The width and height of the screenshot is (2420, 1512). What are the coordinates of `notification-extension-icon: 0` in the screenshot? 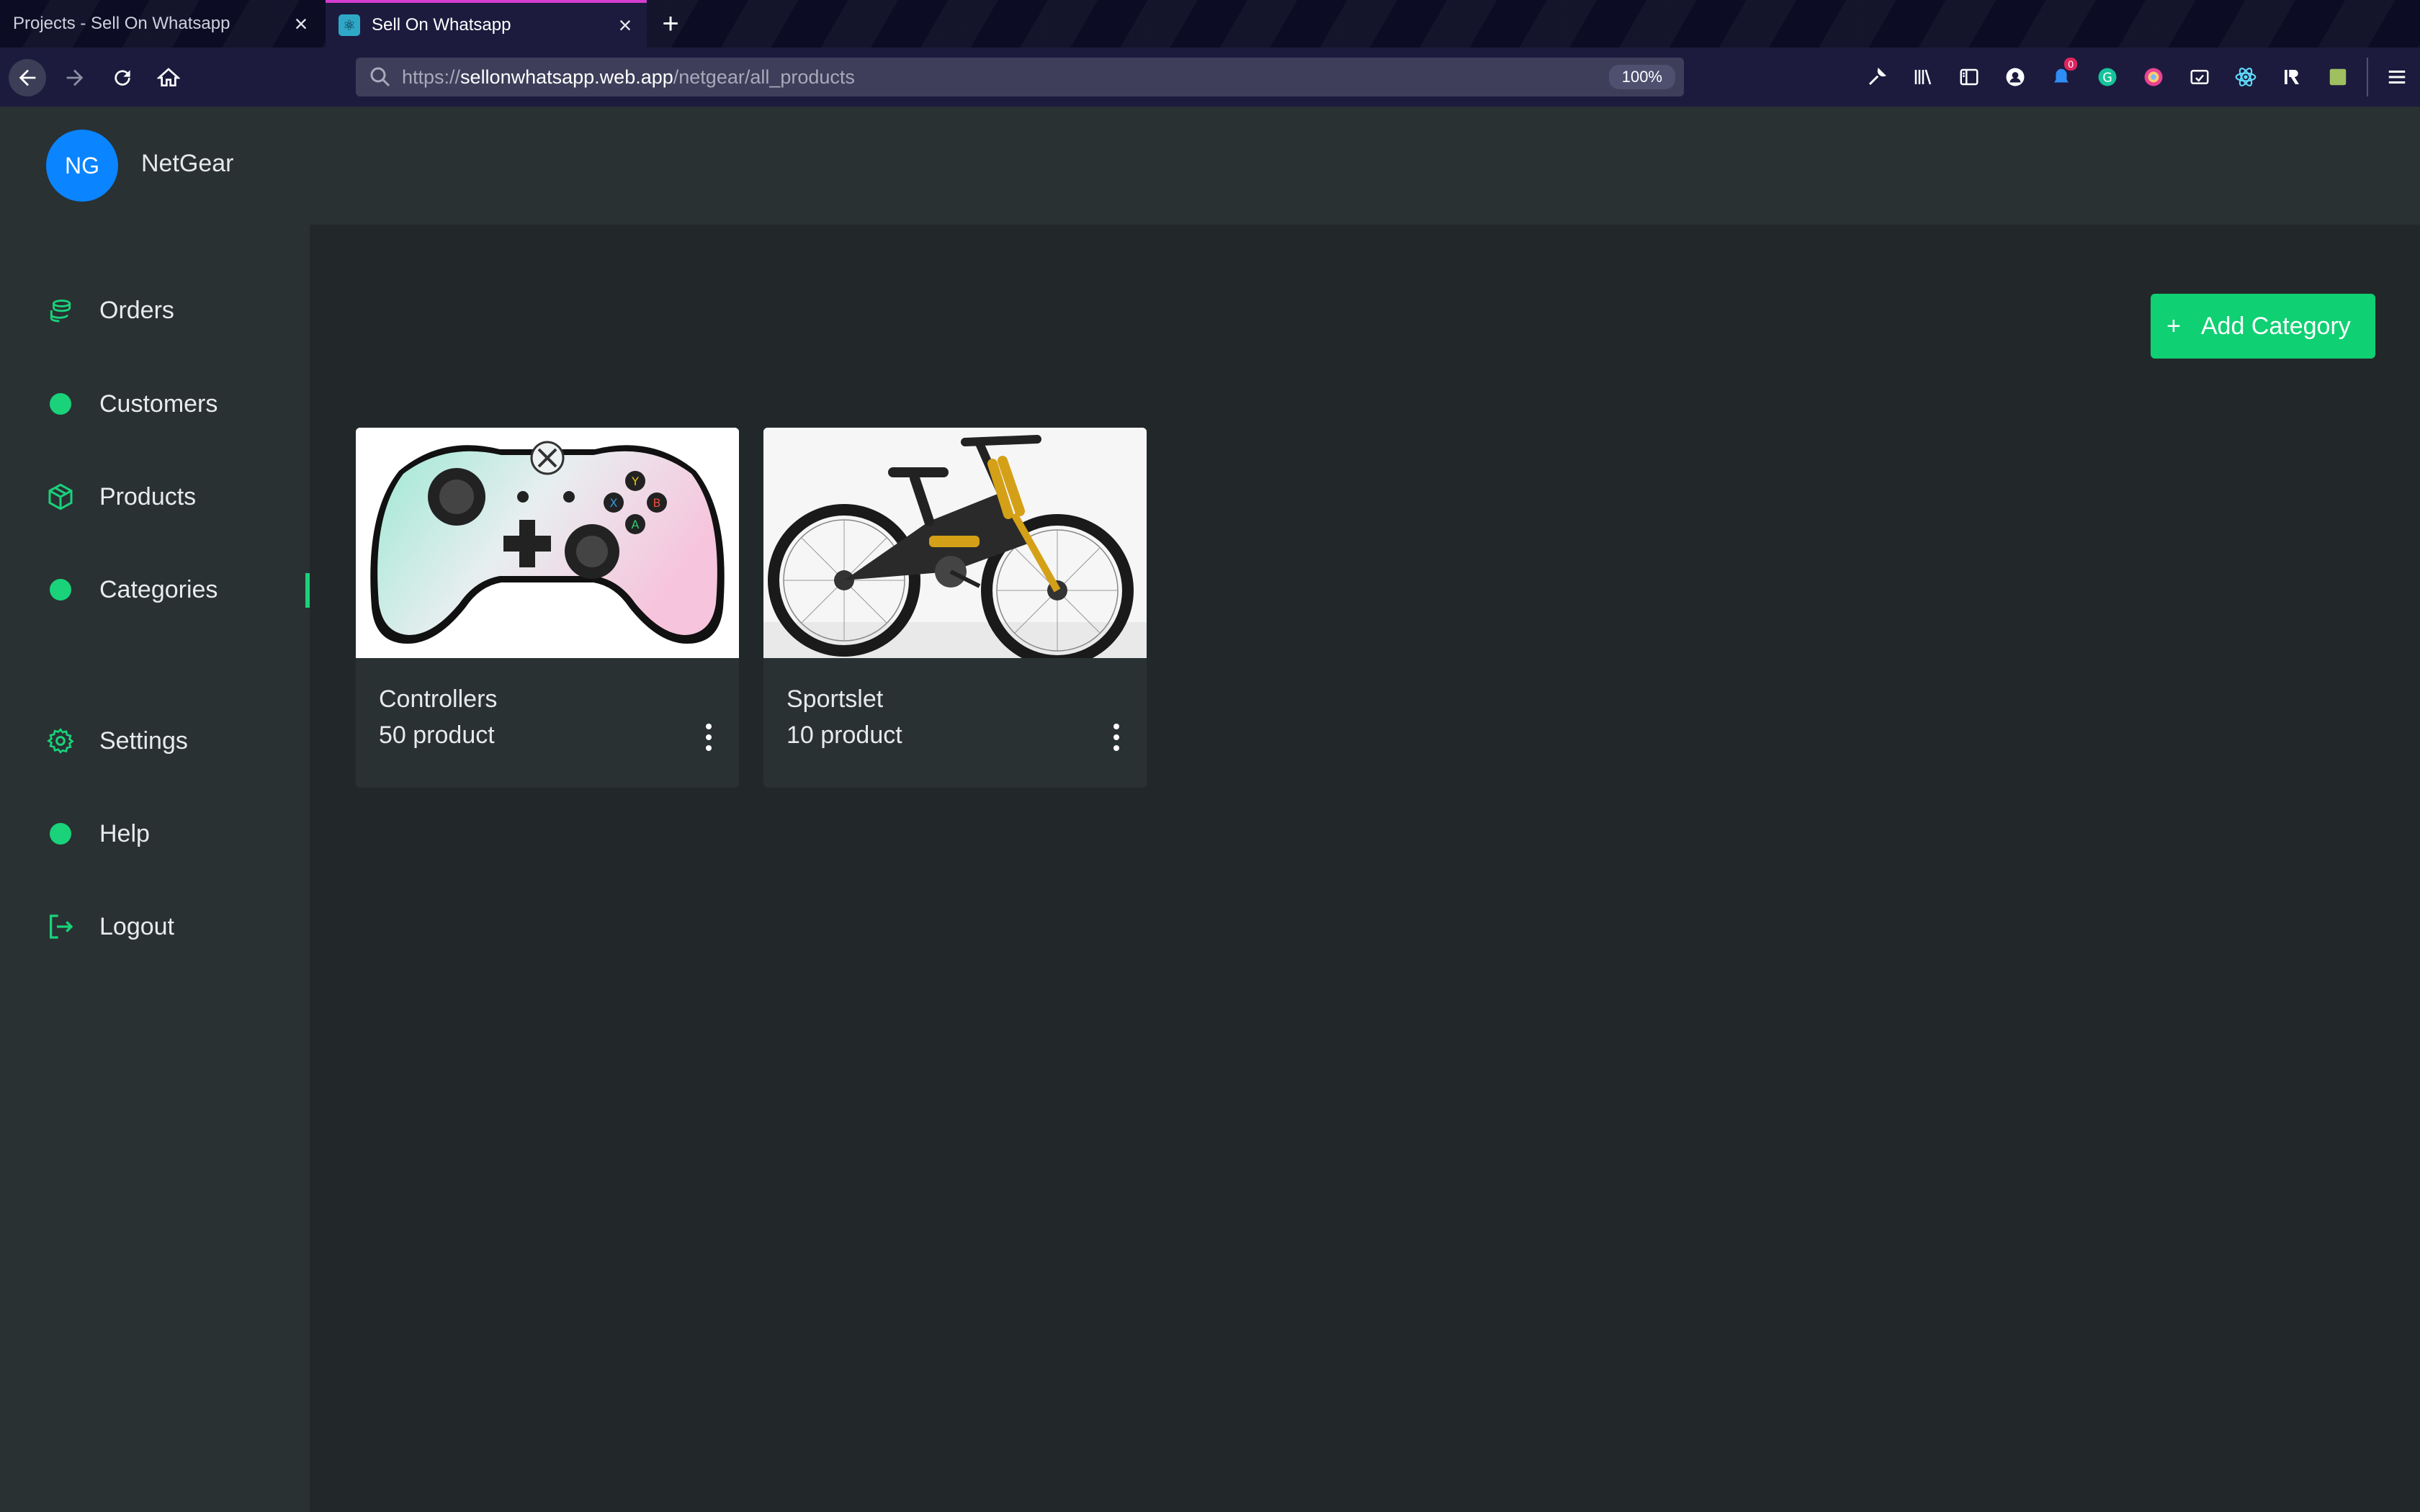 It's located at (2061, 77).